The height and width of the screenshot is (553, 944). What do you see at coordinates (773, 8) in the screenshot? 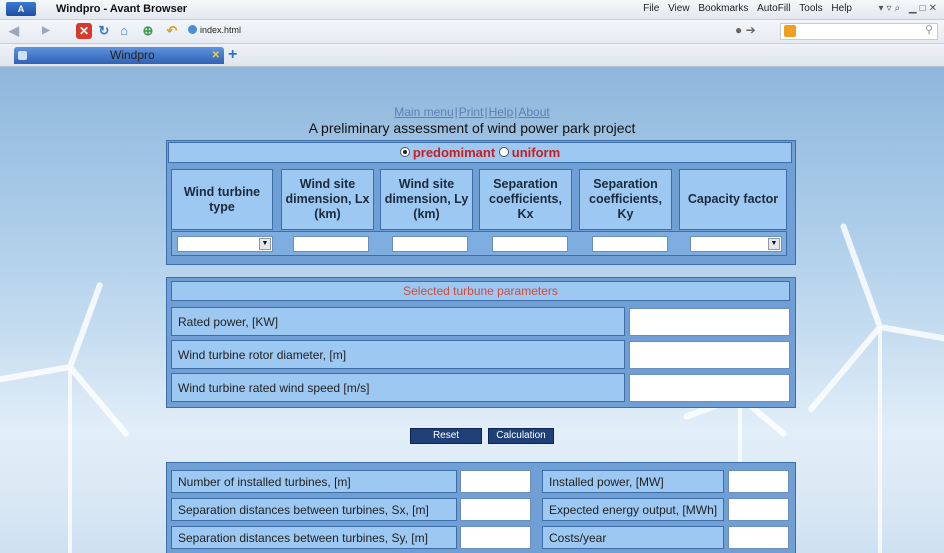
I see `menu-autofill: AutoFill` at bounding box center [773, 8].